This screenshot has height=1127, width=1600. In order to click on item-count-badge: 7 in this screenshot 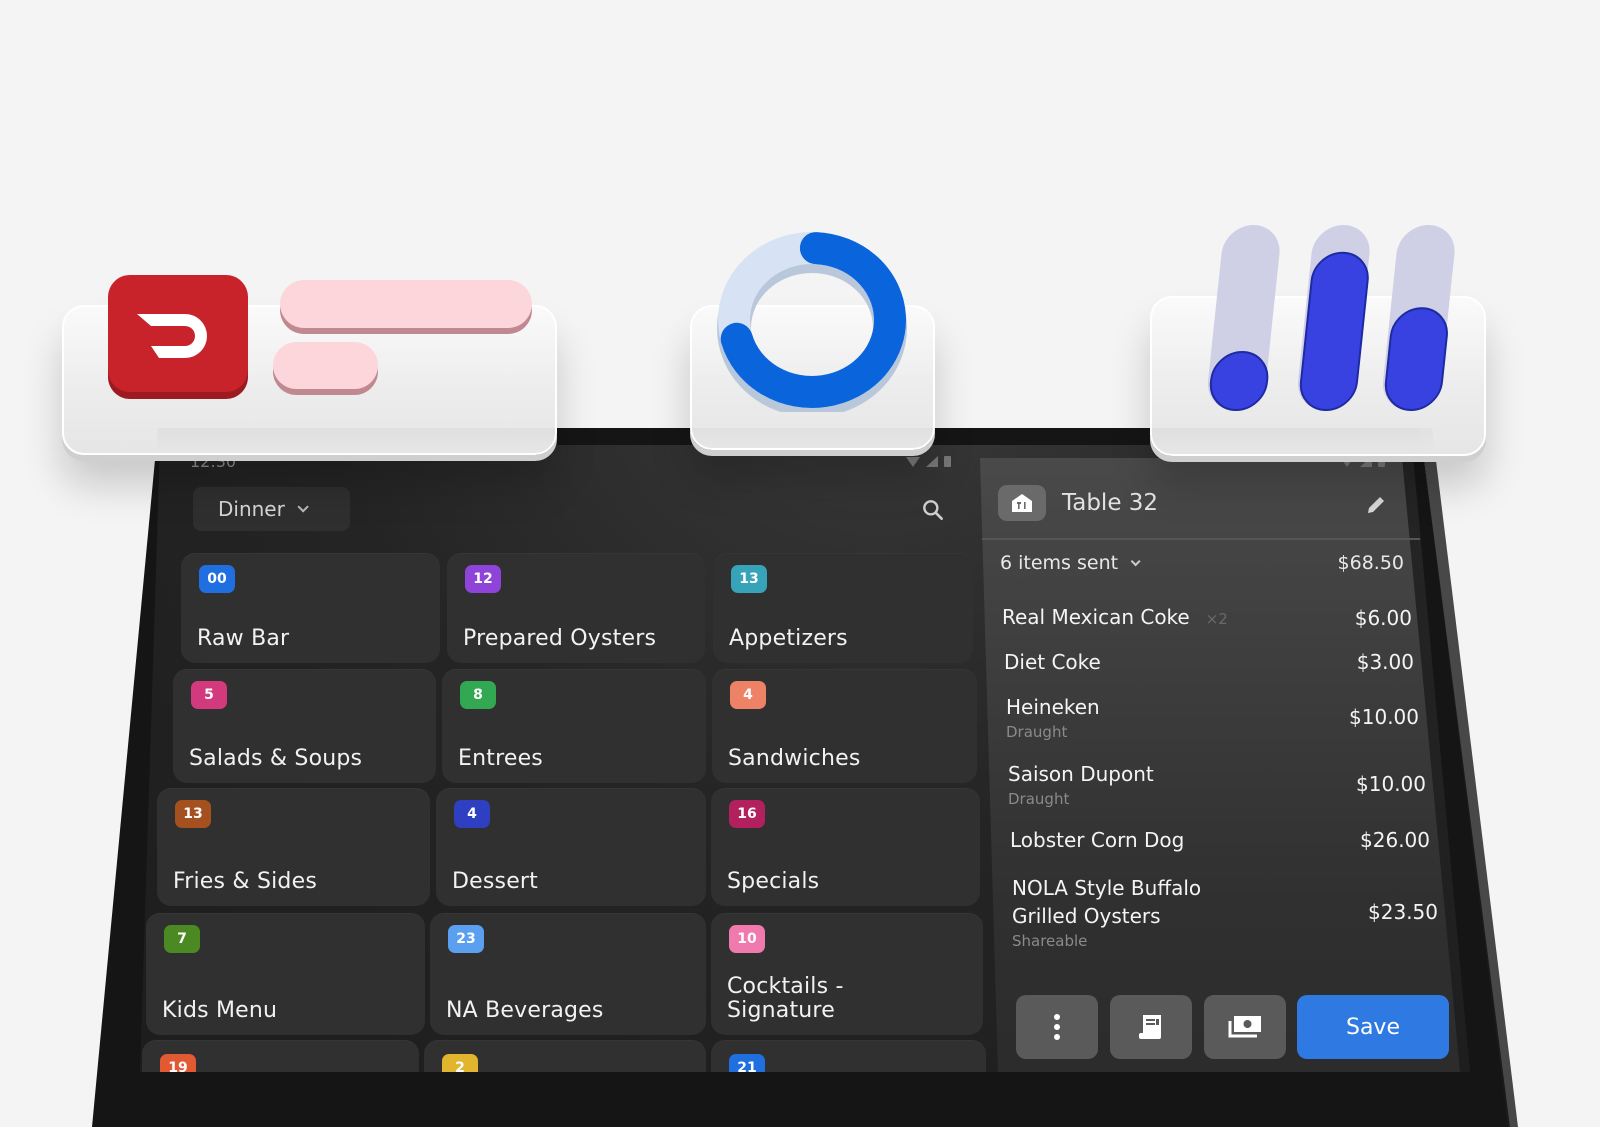, I will do `click(182, 939)`.